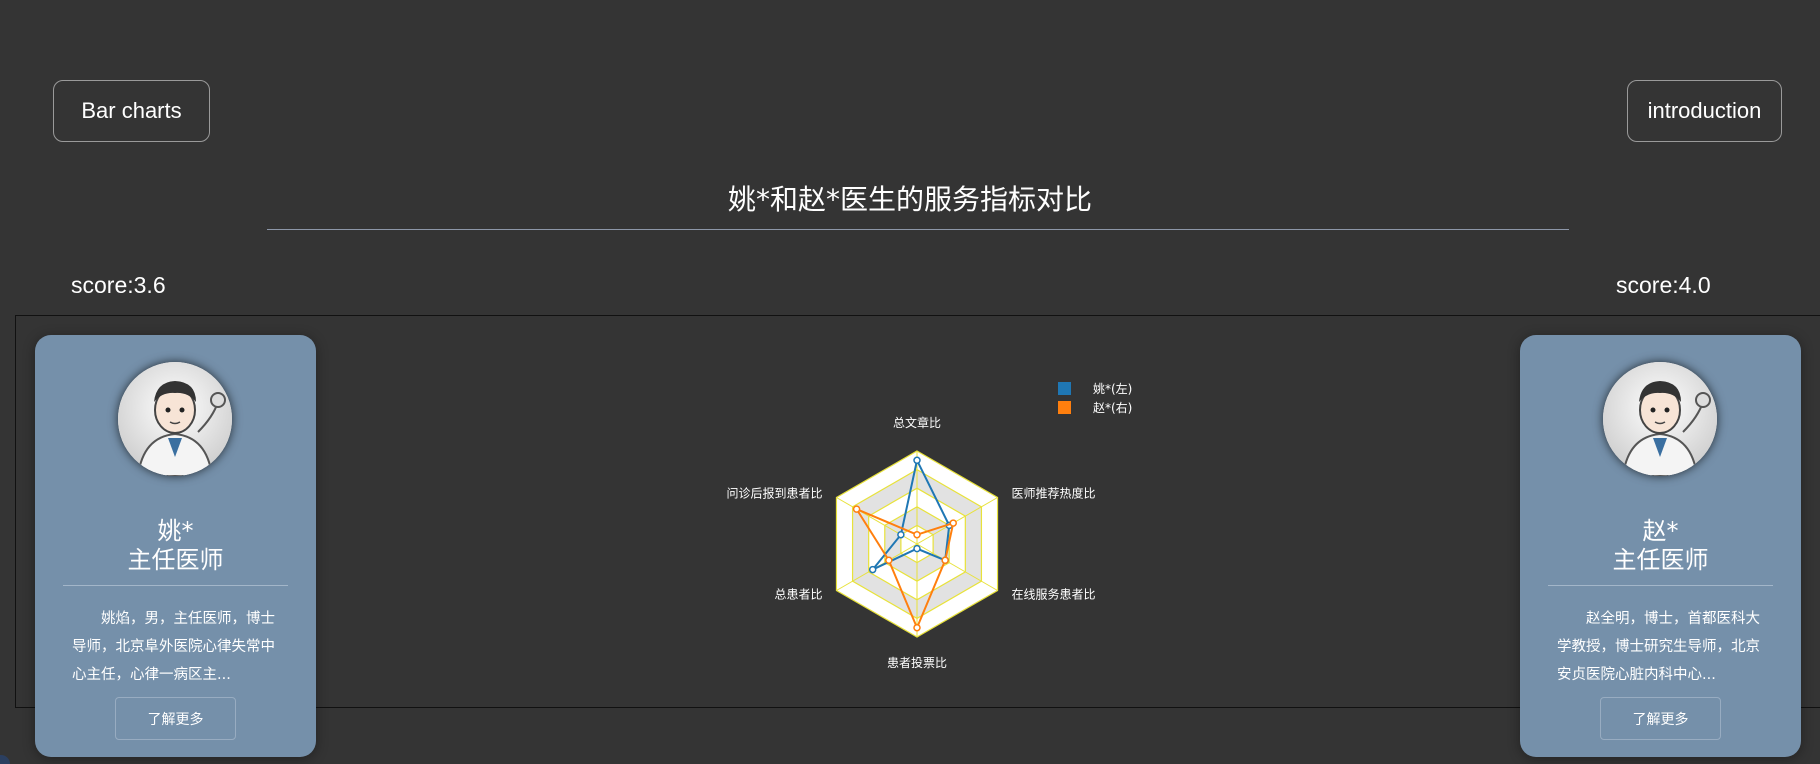 This screenshot has width=1820, height=764. I want to click on radar-indicator-label: 患者投票比, so click(917, 662).